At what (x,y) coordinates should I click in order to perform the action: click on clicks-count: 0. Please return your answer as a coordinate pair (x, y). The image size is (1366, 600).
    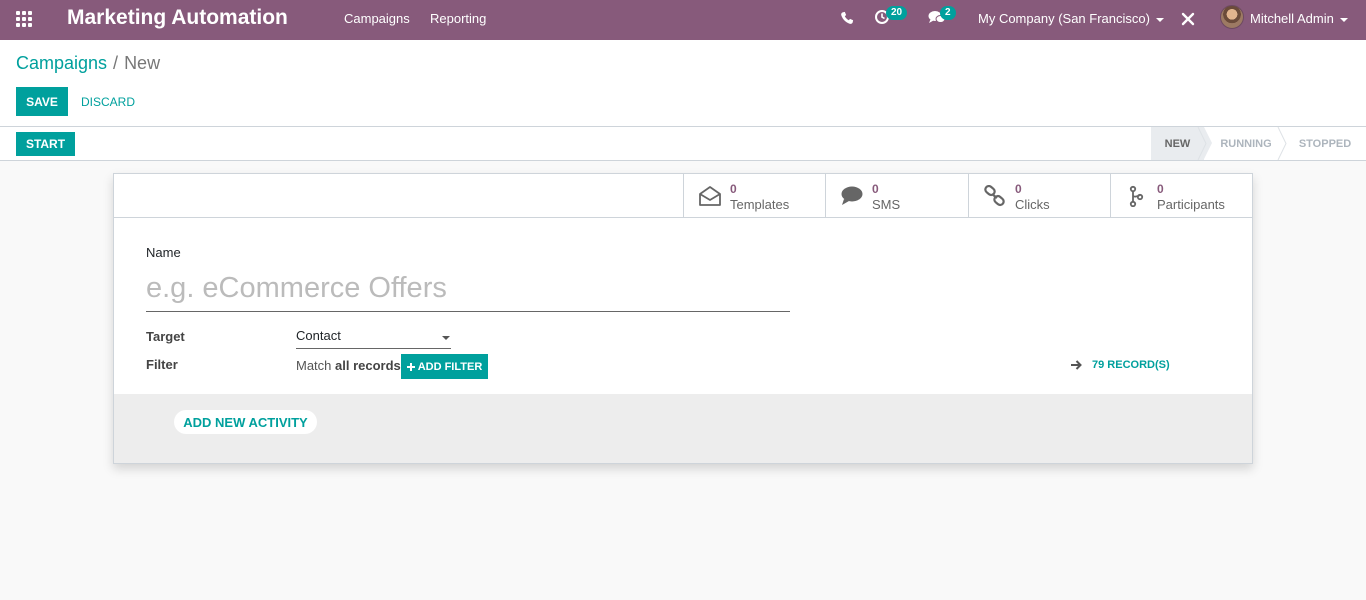
    Looking at the image, I should click on (1018, 189).